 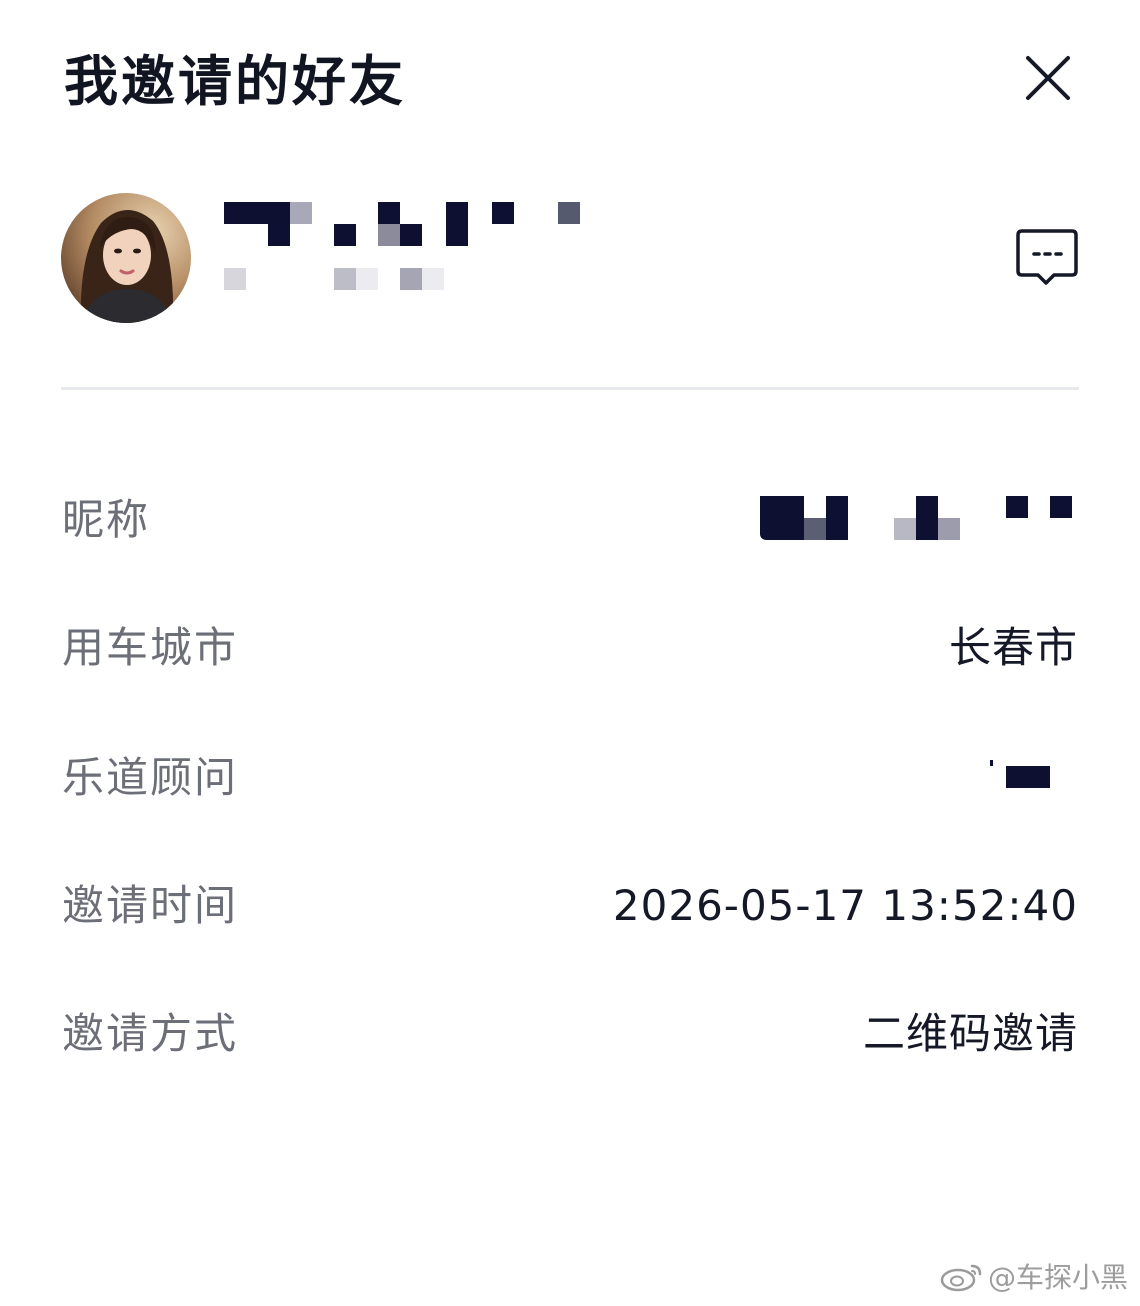 I want to click on advisor-value-redacted, so click(x=1025, y=776).